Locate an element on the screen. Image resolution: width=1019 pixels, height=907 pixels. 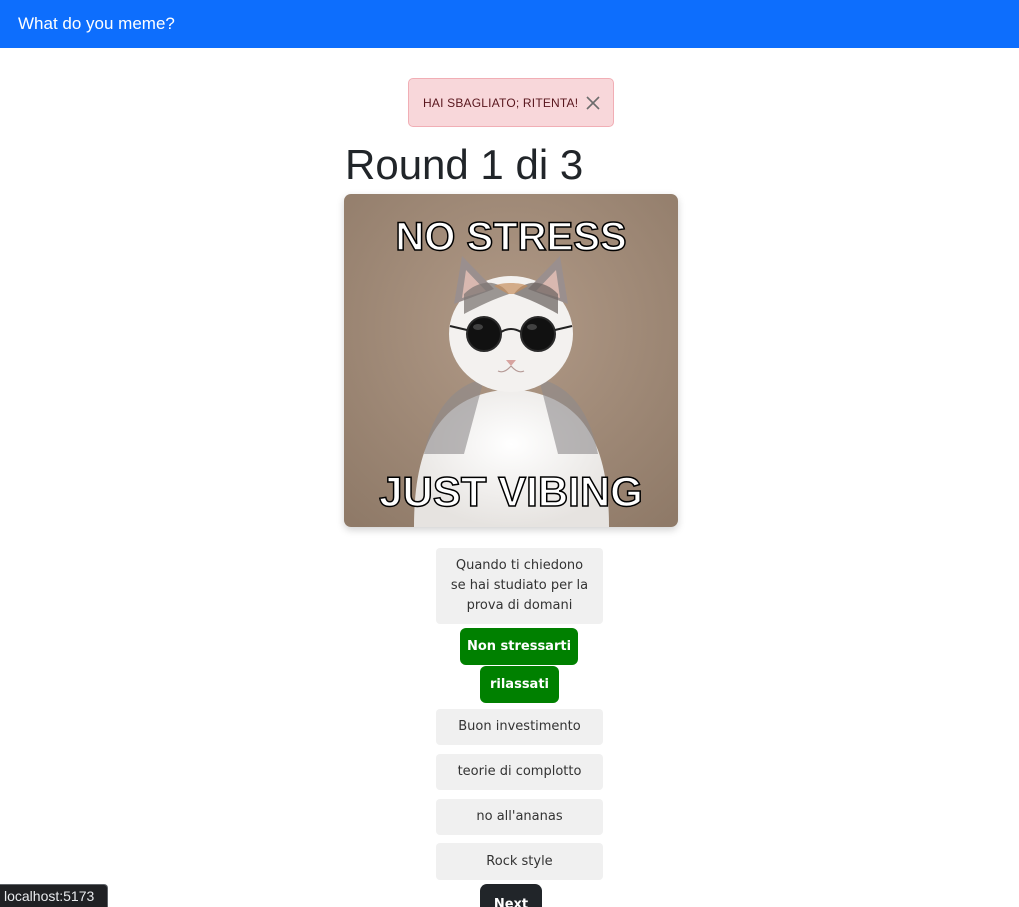
next-button: Next is located at coordinates (511, 895).